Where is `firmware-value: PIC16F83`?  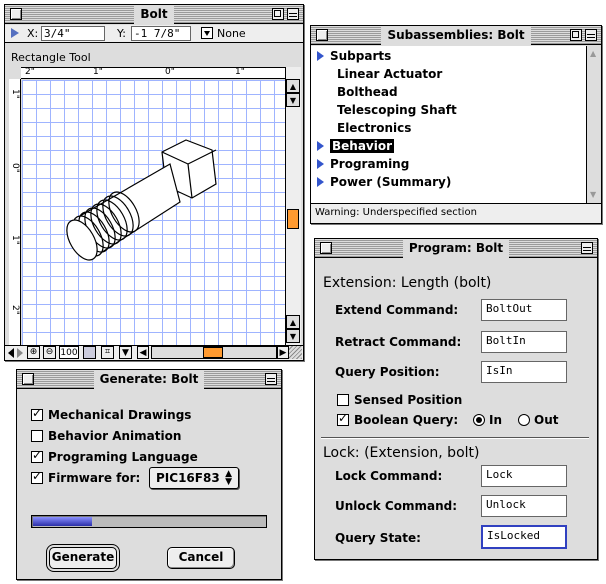 firmware-value: PIC16F83 is located at coordinates (188, 478).